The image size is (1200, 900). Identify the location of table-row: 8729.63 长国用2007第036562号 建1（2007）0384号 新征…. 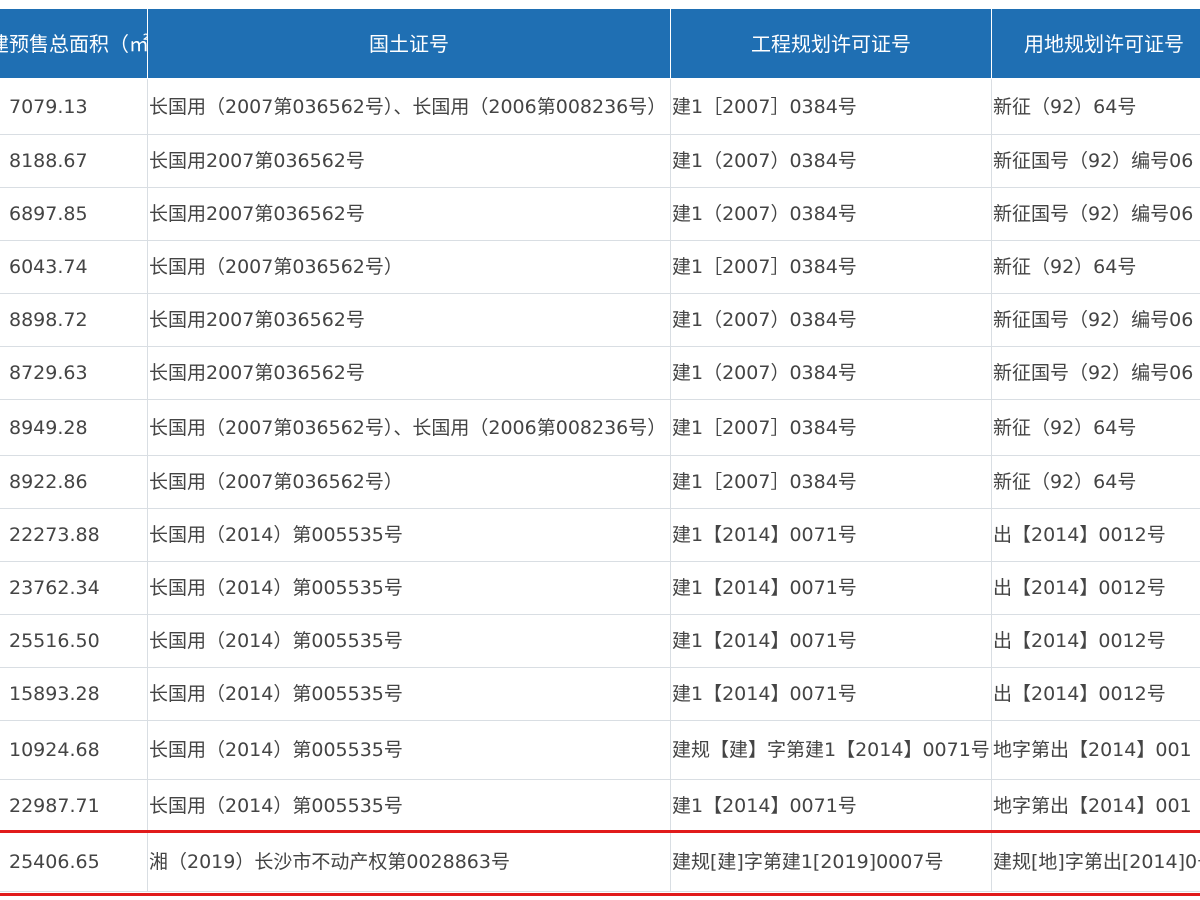
(600, 373).